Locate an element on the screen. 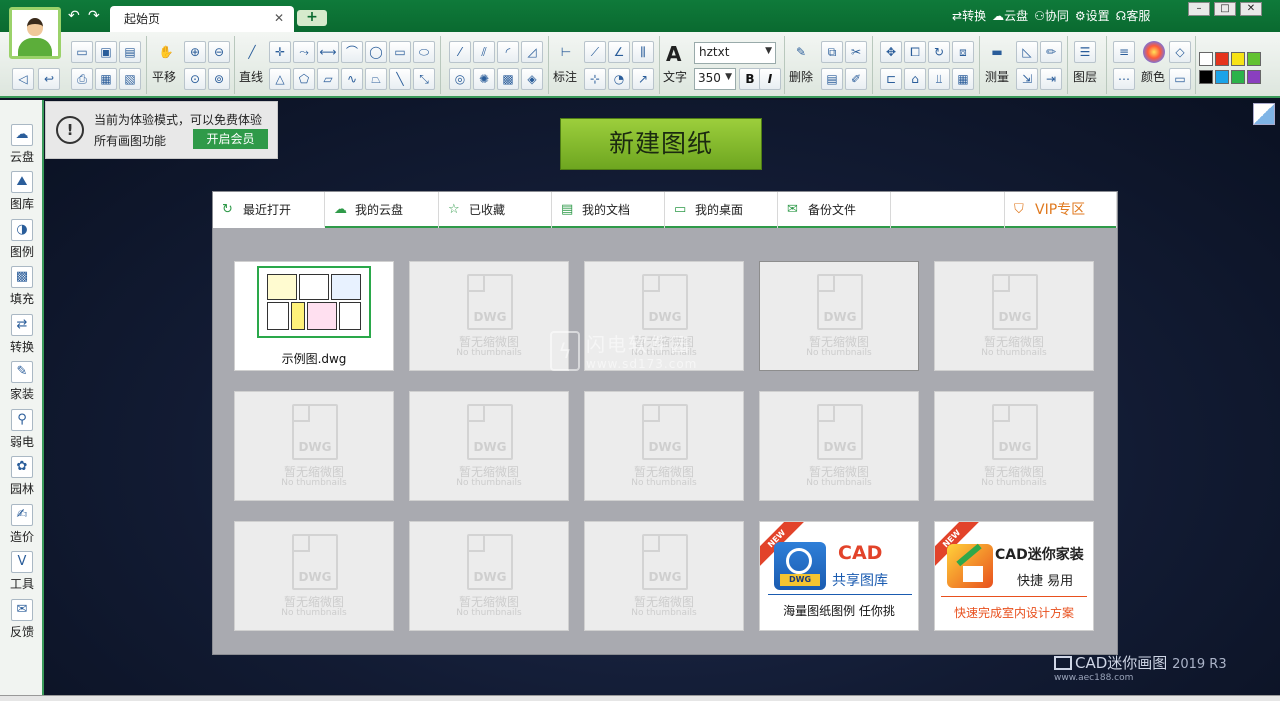 Image resolution: width=1280 pixels, height=701 pixels. display-icon: ▭ is located at coordinates (1180, 79).